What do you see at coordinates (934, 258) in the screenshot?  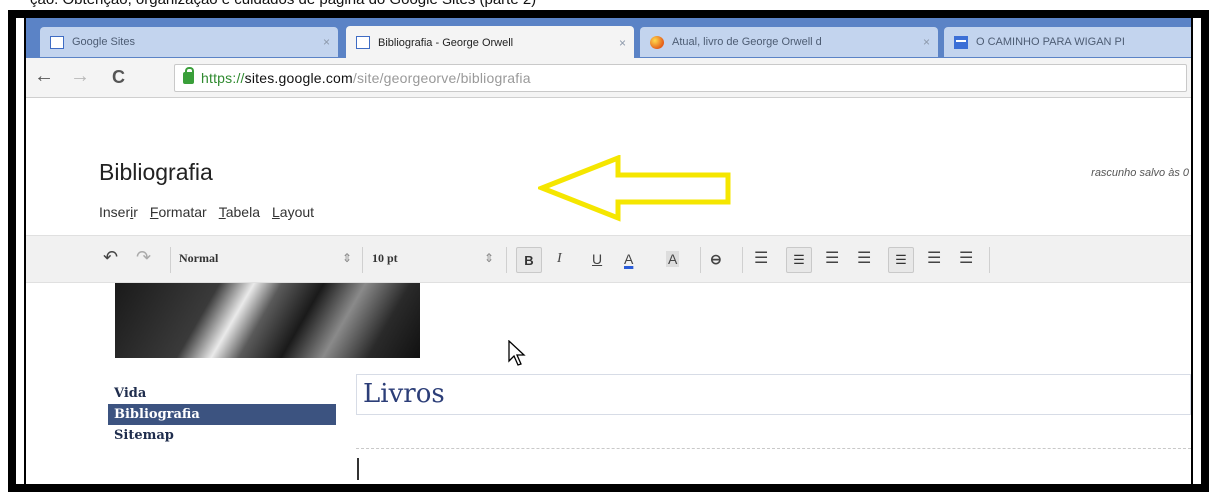 I see `align-center-icon: ☰` at bounding box center [934, 258].